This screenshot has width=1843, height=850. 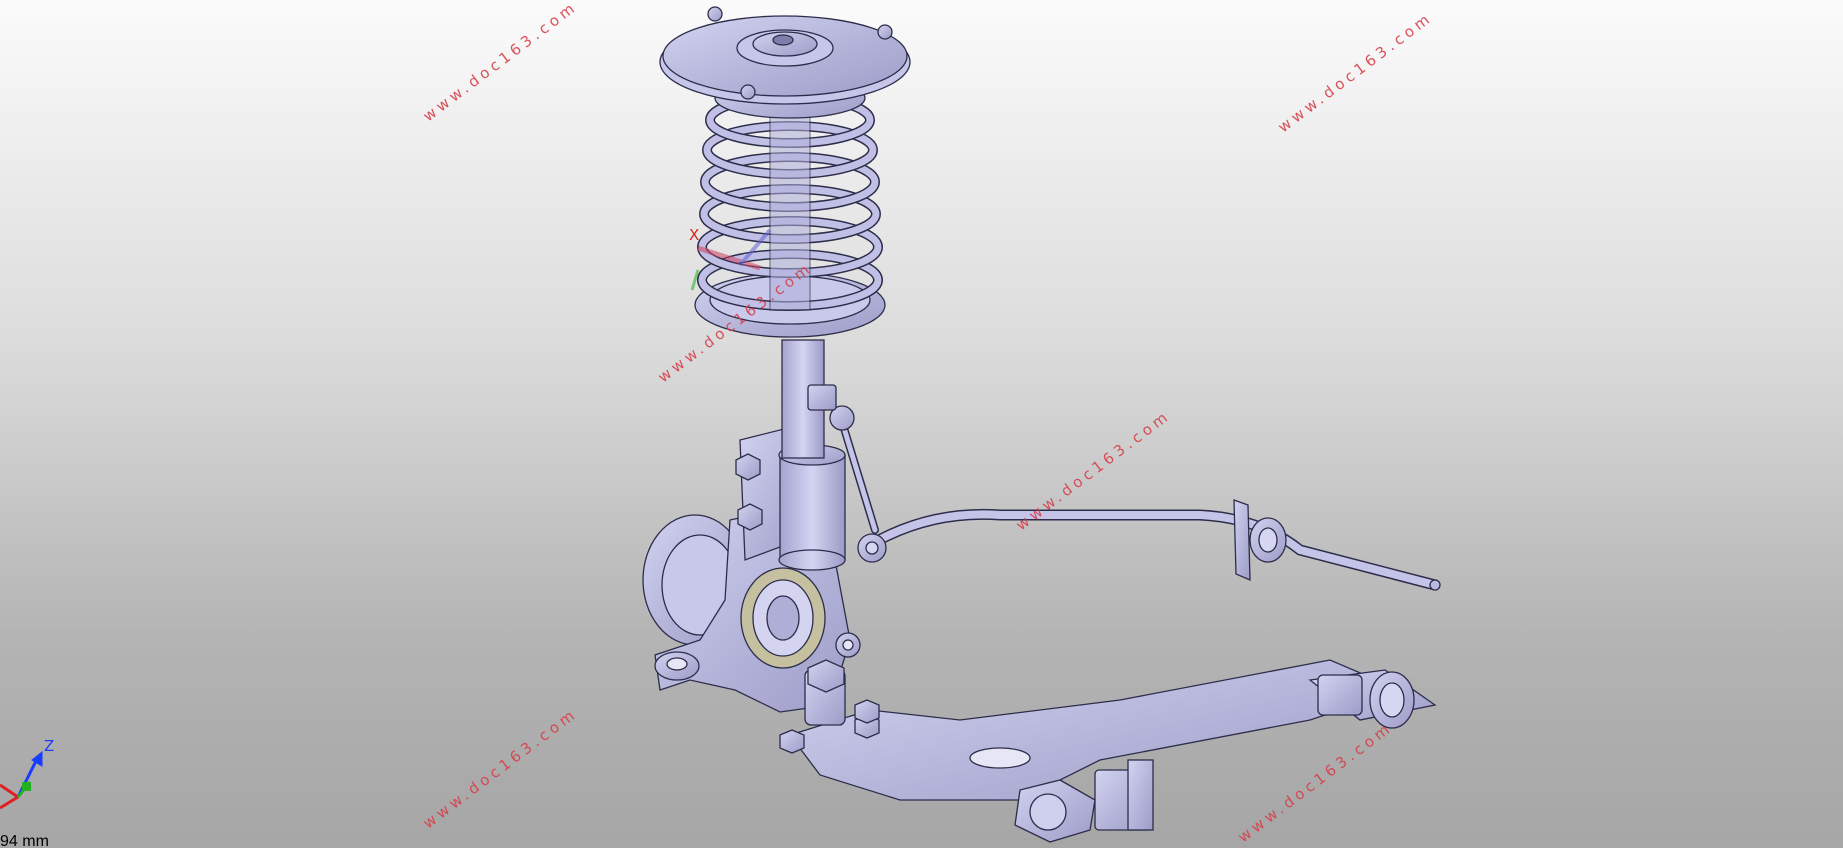 What do you see at coordinates (1260, 540) in the screenshot?
I see `anti-roll-bar-clamp` at bounding box center [1260, 540].